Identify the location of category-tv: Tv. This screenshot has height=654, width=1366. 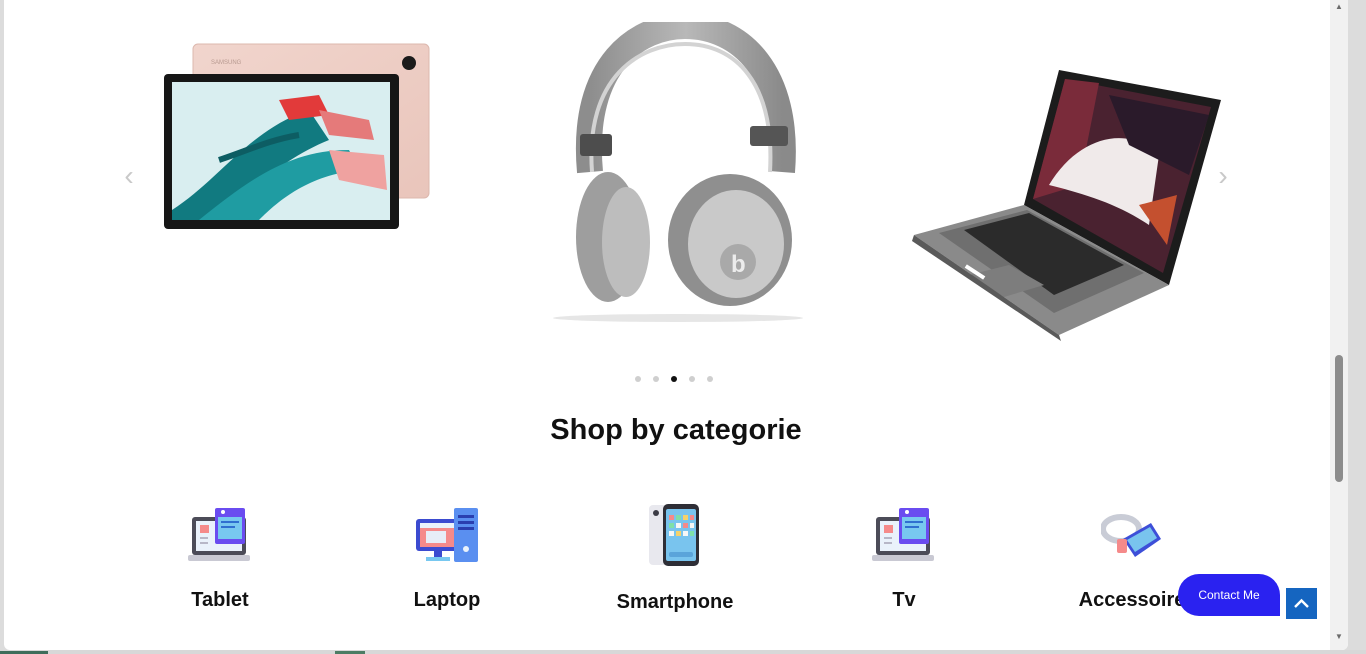
(904, 558).